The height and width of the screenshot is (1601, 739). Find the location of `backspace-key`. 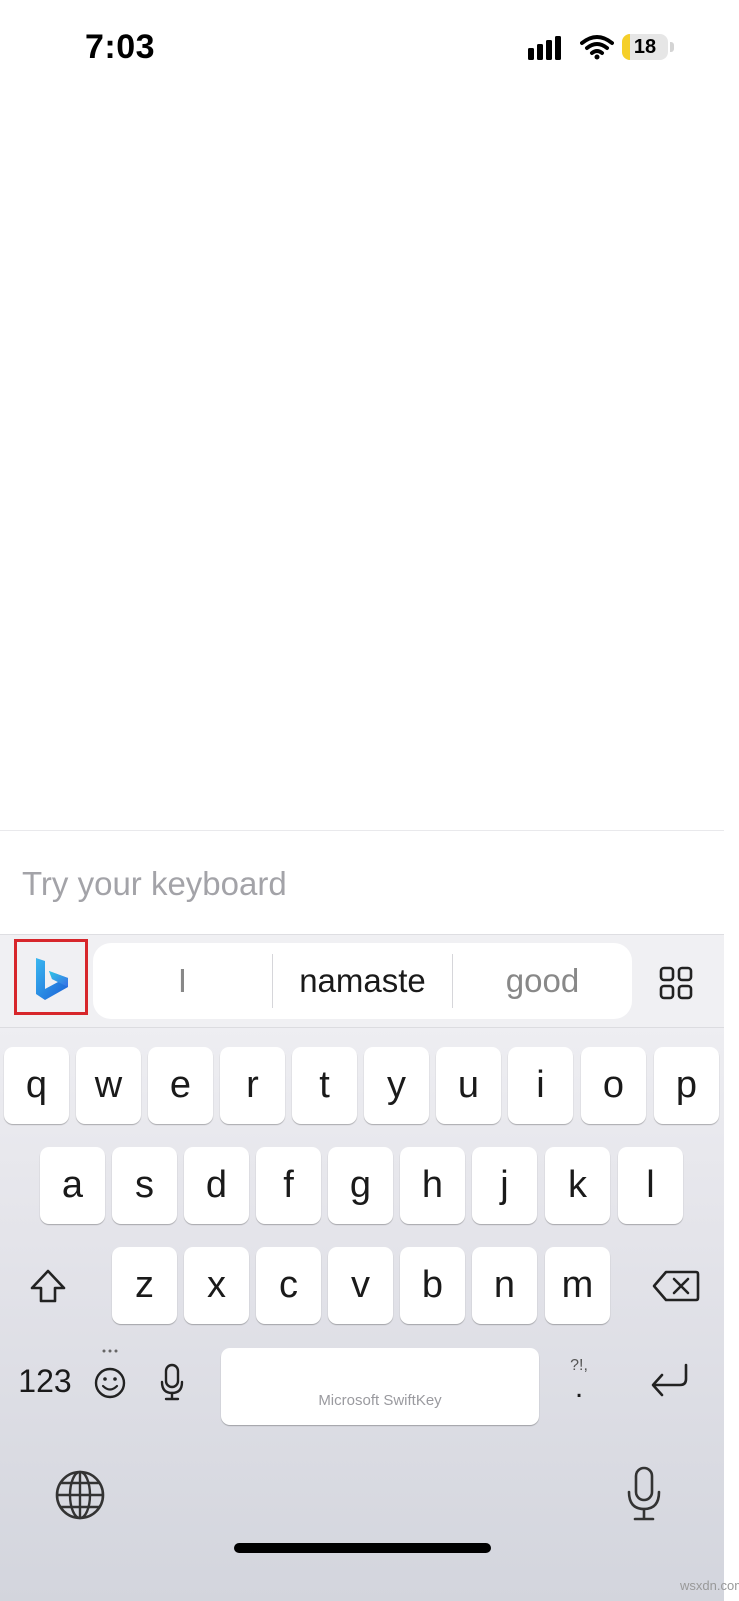

backspace-key is located at coordinates (676, 1285).